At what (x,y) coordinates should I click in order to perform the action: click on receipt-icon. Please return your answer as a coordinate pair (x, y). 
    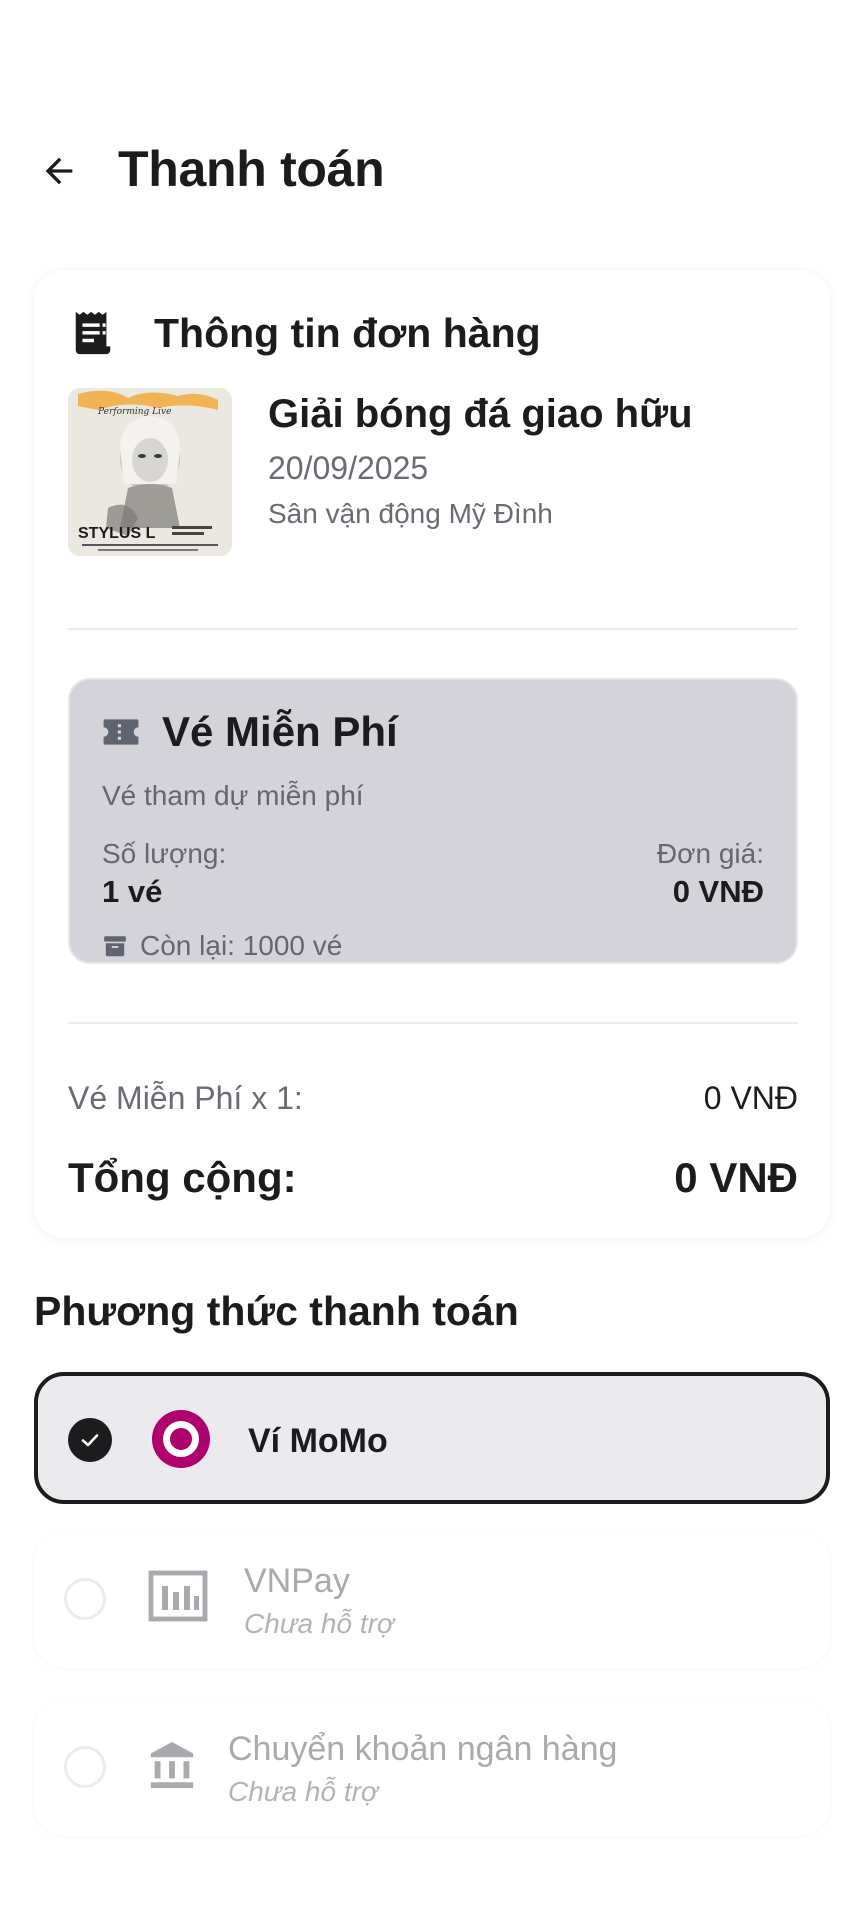
    Looking at the image, I should click on (93, 333).